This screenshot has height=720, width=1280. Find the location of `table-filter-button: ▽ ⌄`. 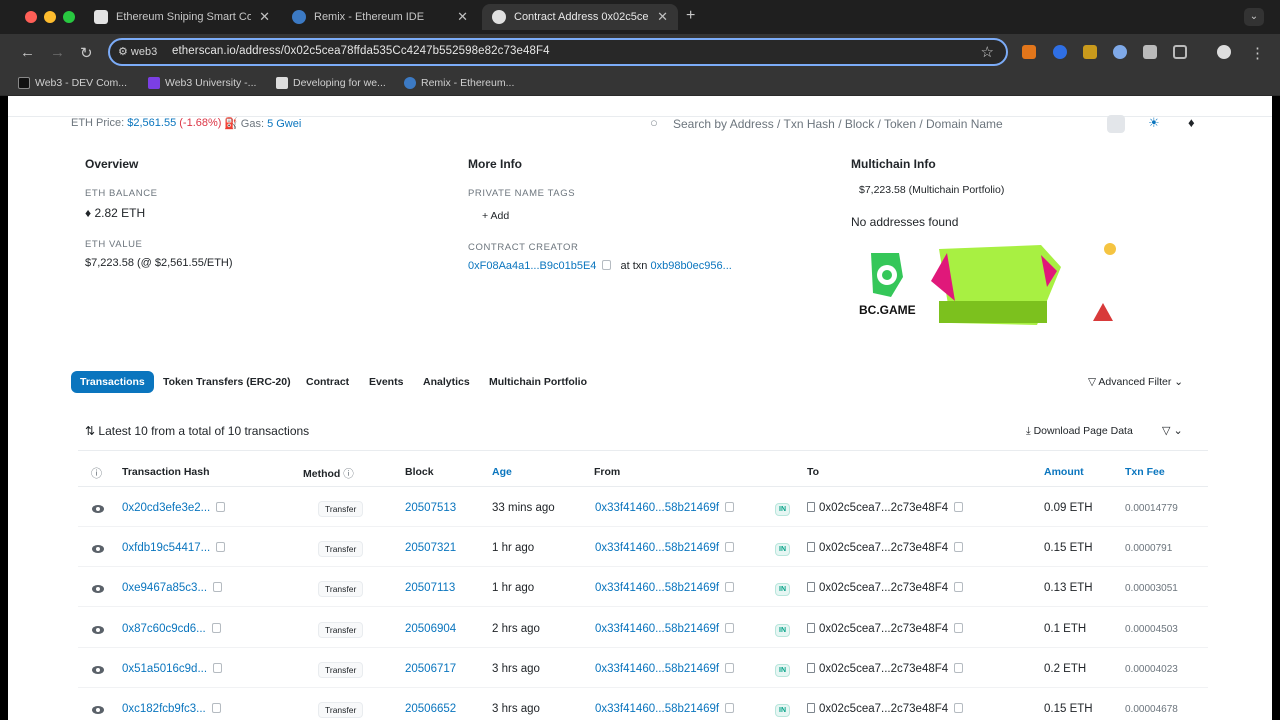

table-filter-button: ▽ ⌄ is located at coordinates (1172, 430).